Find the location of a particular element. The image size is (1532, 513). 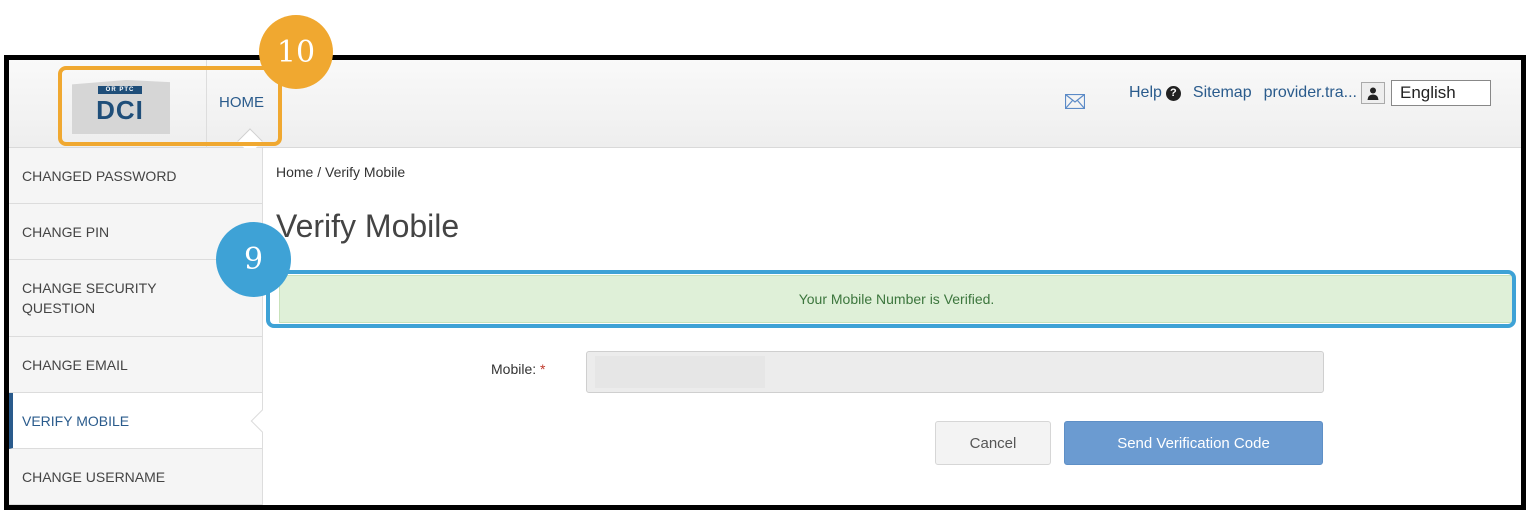

breadcrumb: Home / Verify Mobile is located at coordinates (341, 172).